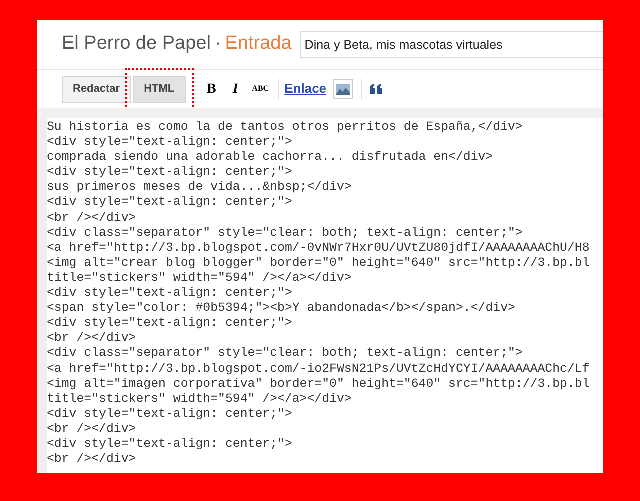  What do you see at coordinates (258, 44) in the screenshot?
I see `section-title: Entrada` at bounding box center [258, 44].